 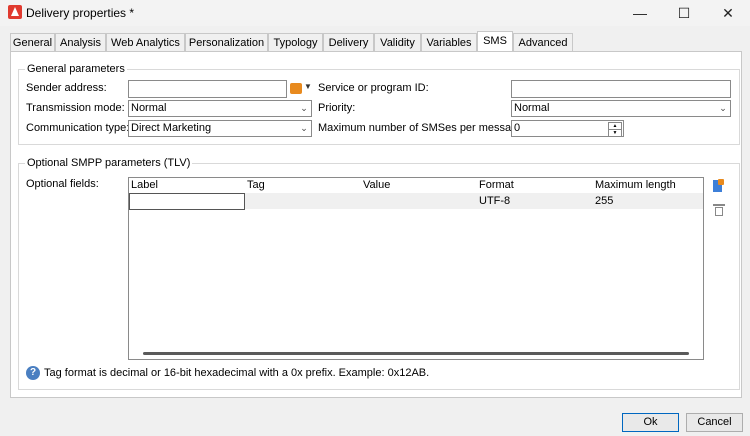 I want to click on tag-cell, so click(x=246, y=201).